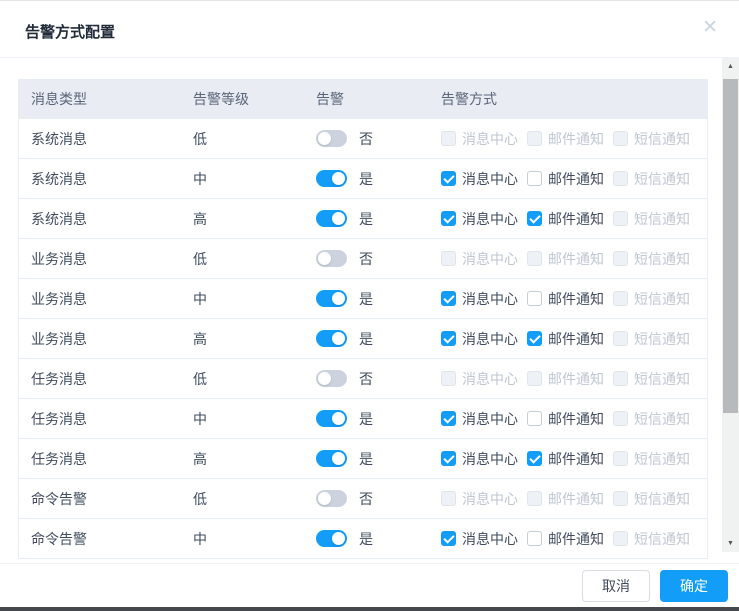  What do you see at coordinates (730, 543) in the screenshot?
I see `scrollbar-down-arrow-icon: ▼` at bounding box center [730, 543].